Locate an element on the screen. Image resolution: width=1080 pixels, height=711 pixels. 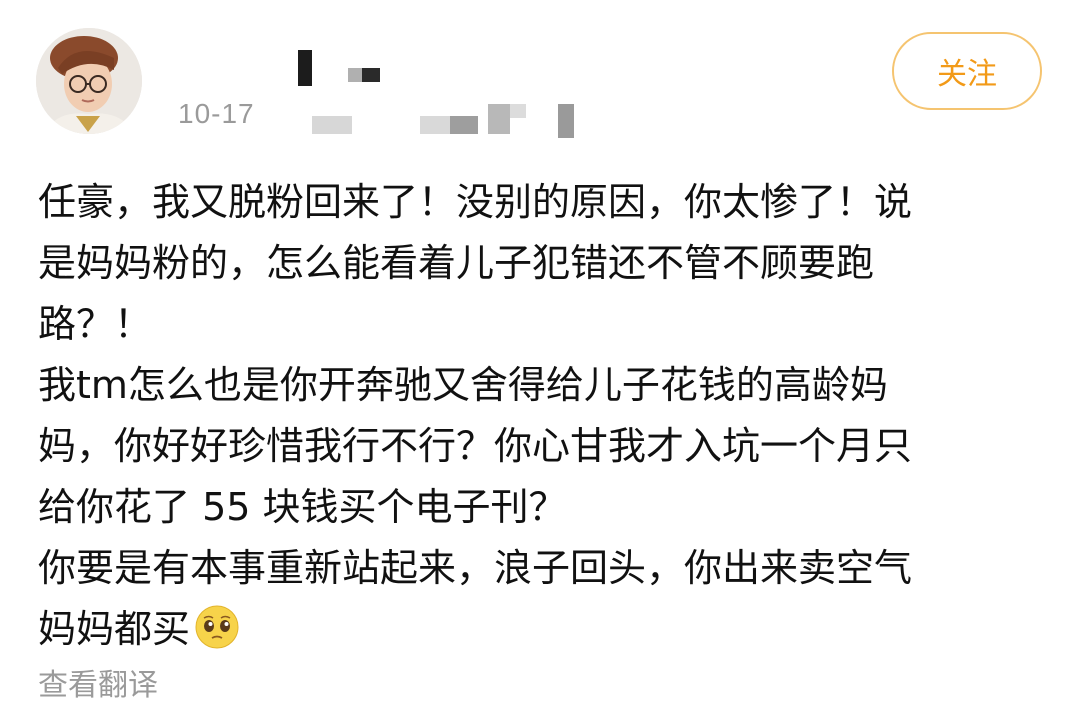
post-time: 10-17 is located at coordinates (216, 113).